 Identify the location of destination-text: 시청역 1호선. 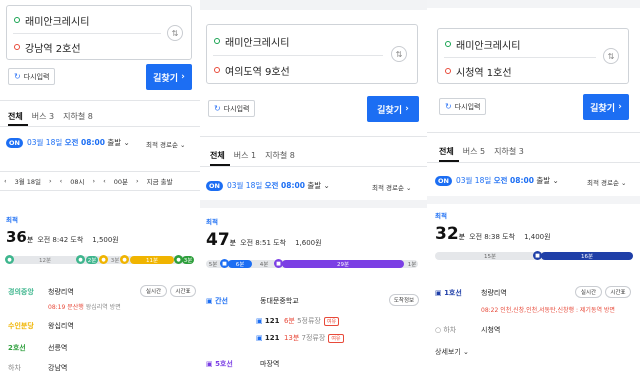
(484, 73).